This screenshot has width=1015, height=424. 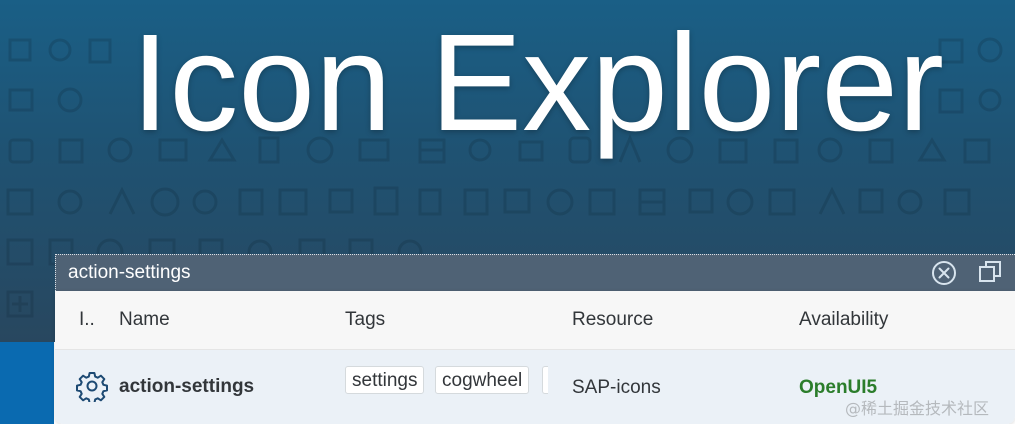 What do you see at coordinates (545, 380) in the screenshot?
I see `tag-chip-overflow` at bounding box center [545, 380].